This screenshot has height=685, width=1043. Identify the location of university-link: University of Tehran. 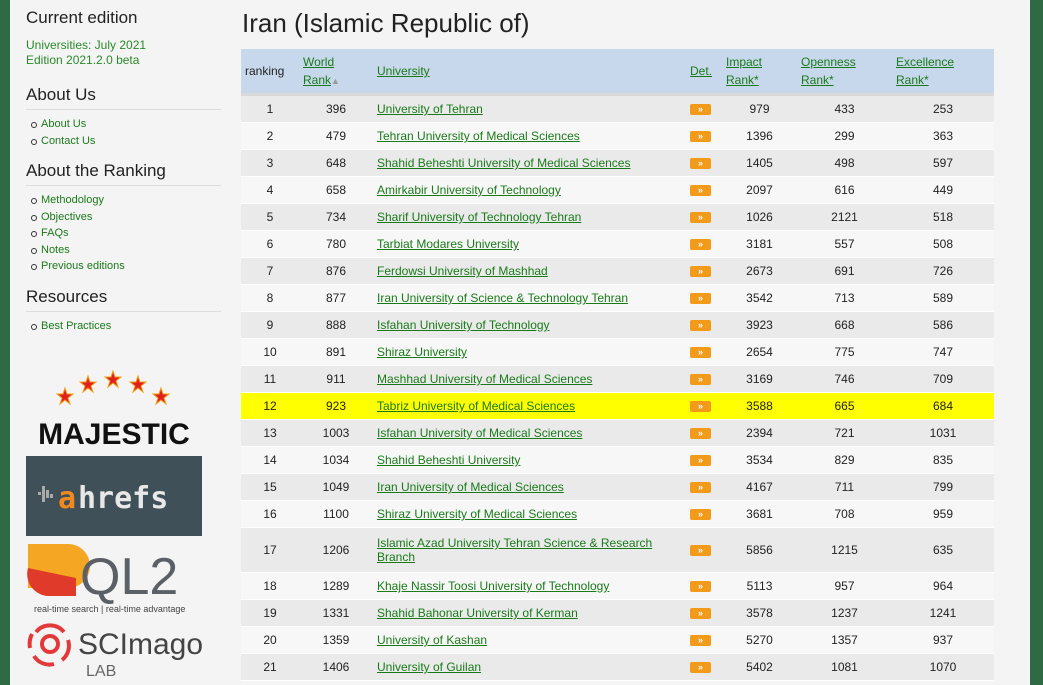
(430, 109).